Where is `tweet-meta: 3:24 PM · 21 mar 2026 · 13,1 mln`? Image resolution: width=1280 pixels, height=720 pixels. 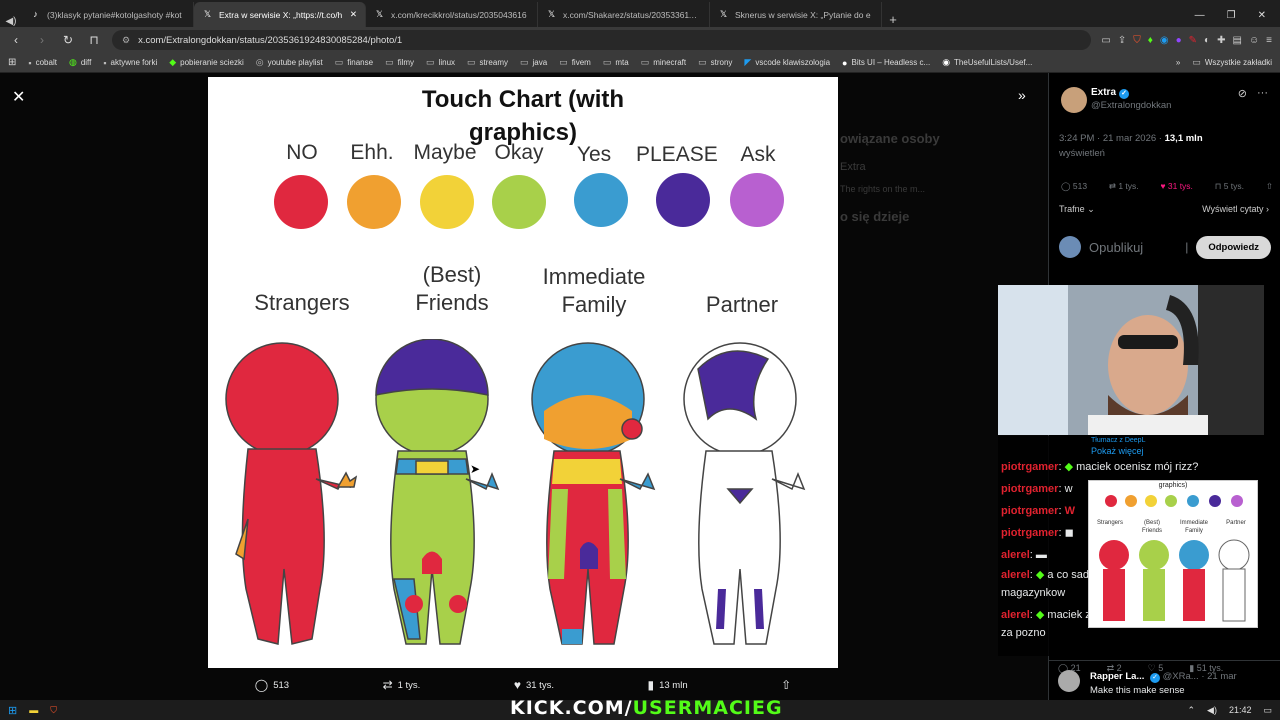 tweet-meta: 3:24 PM · 21 mar 2026 · 13,1 mln is located at coordinates (1131, 138).